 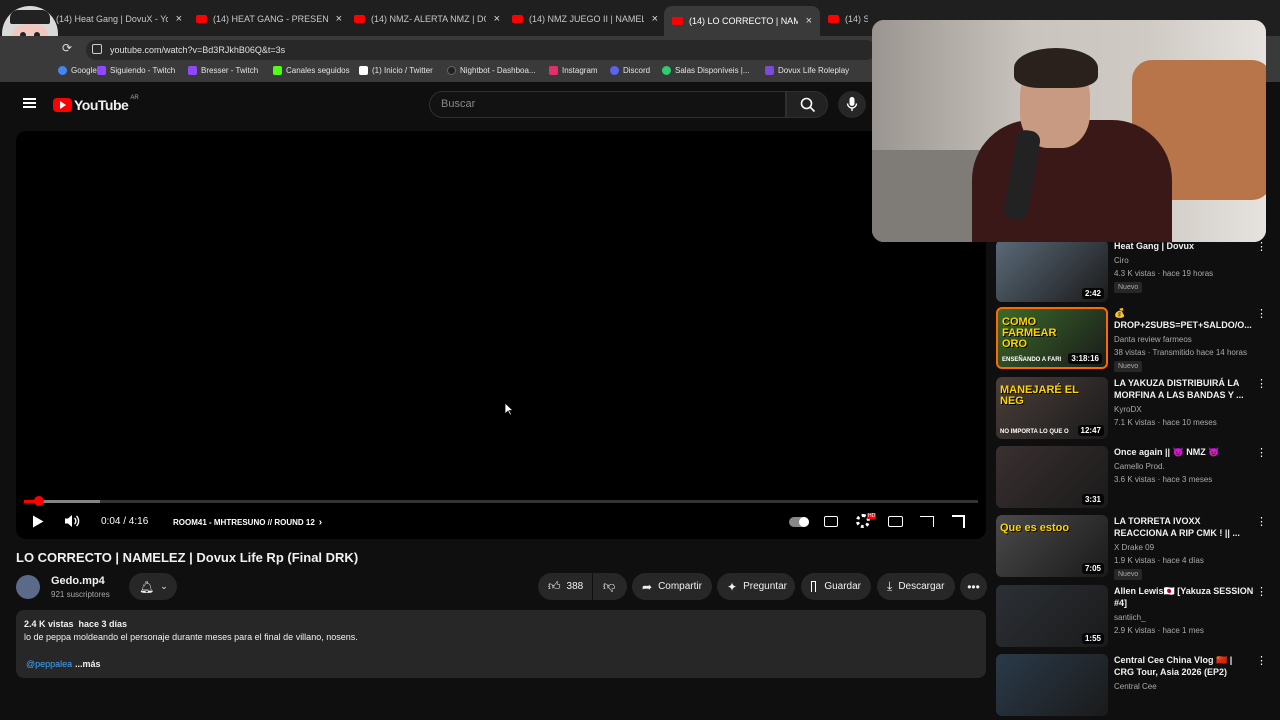 I want to click on channel-name: Gedo.mp4, so click(x=78, y=581).